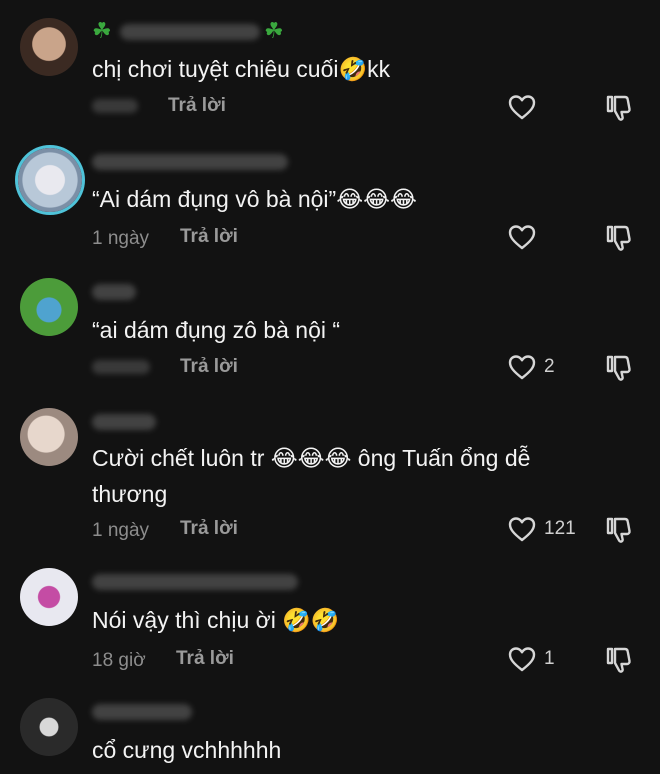  I want to click on like-count: 2, so click(549, 366).